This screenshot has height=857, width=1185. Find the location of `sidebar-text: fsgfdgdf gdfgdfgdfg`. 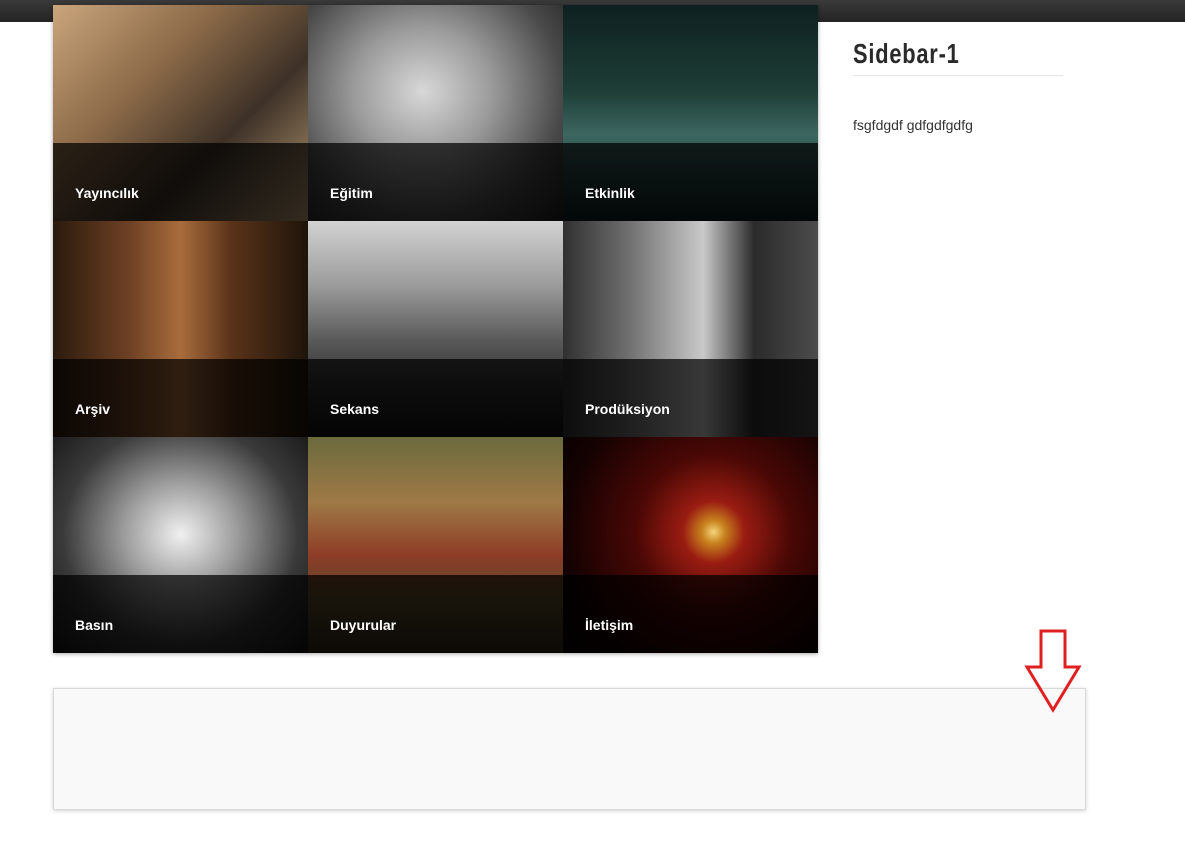

sidebar-text: fsgfdgdf gdfgdfgdfg is located at coordinates (913, 125).